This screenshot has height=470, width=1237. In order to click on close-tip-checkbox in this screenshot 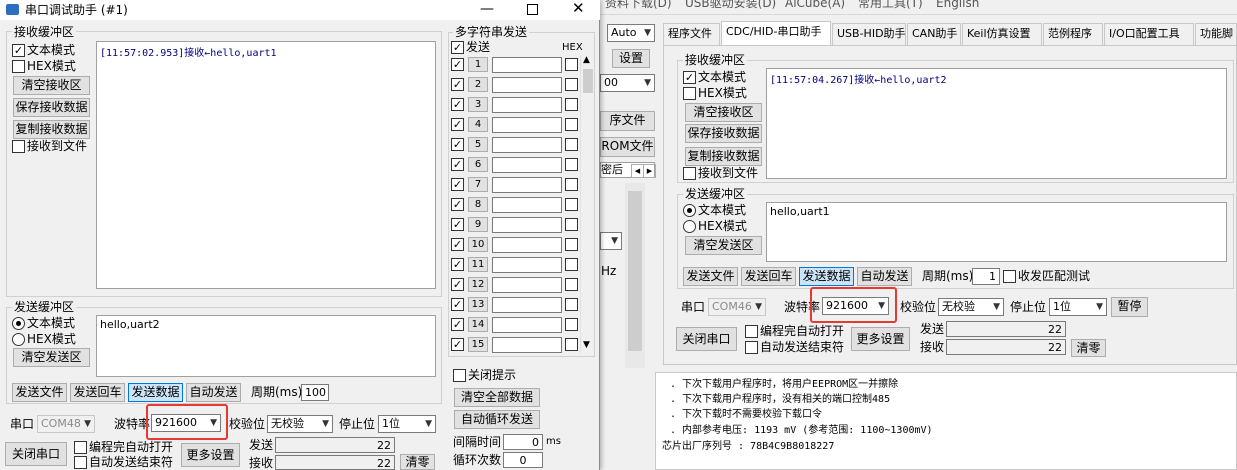, I will do `click(459, 375)`.